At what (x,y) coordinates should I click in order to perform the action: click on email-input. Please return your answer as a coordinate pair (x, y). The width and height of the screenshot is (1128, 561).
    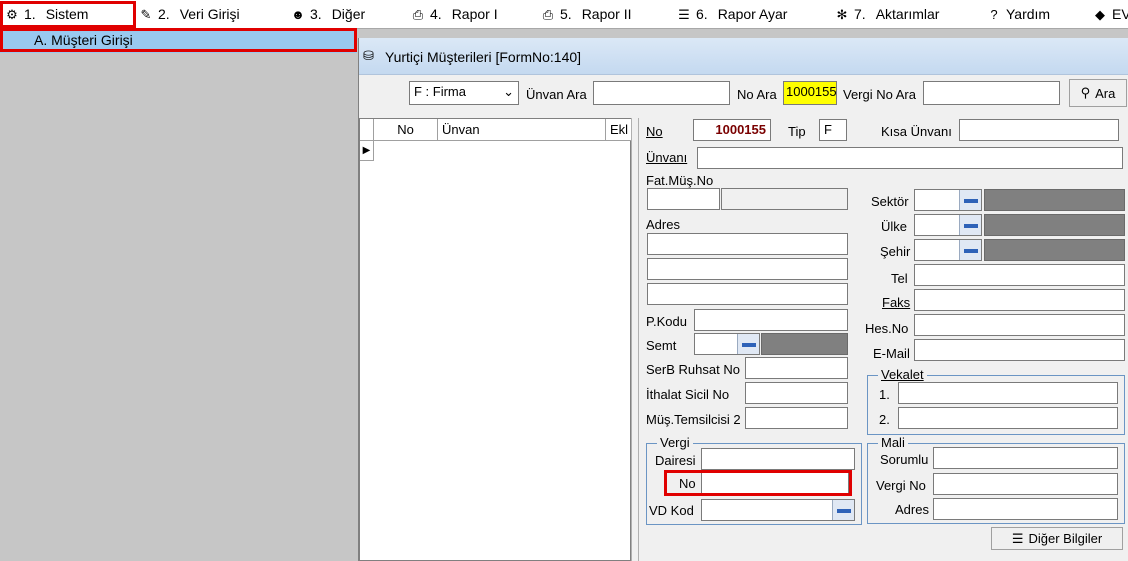
    Looking at the image, I should click on (1019, 350).